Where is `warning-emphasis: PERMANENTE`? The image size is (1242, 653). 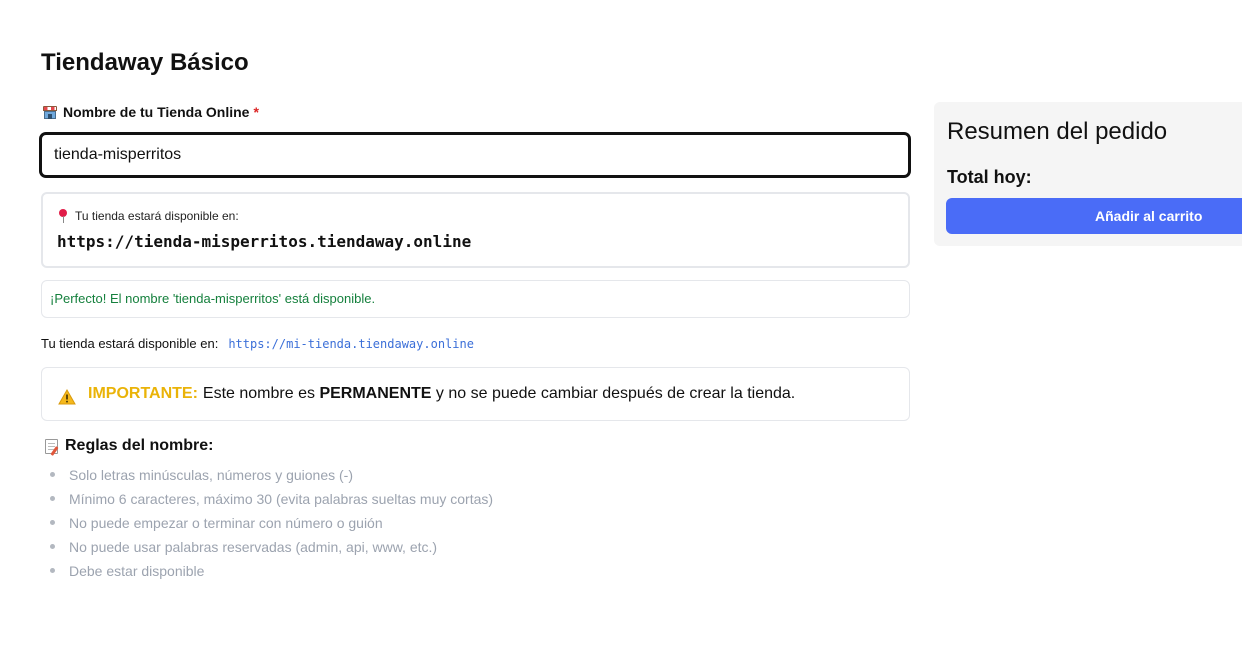
warning-emphasis: PERMANENTE is located at coordinates (375, 393).